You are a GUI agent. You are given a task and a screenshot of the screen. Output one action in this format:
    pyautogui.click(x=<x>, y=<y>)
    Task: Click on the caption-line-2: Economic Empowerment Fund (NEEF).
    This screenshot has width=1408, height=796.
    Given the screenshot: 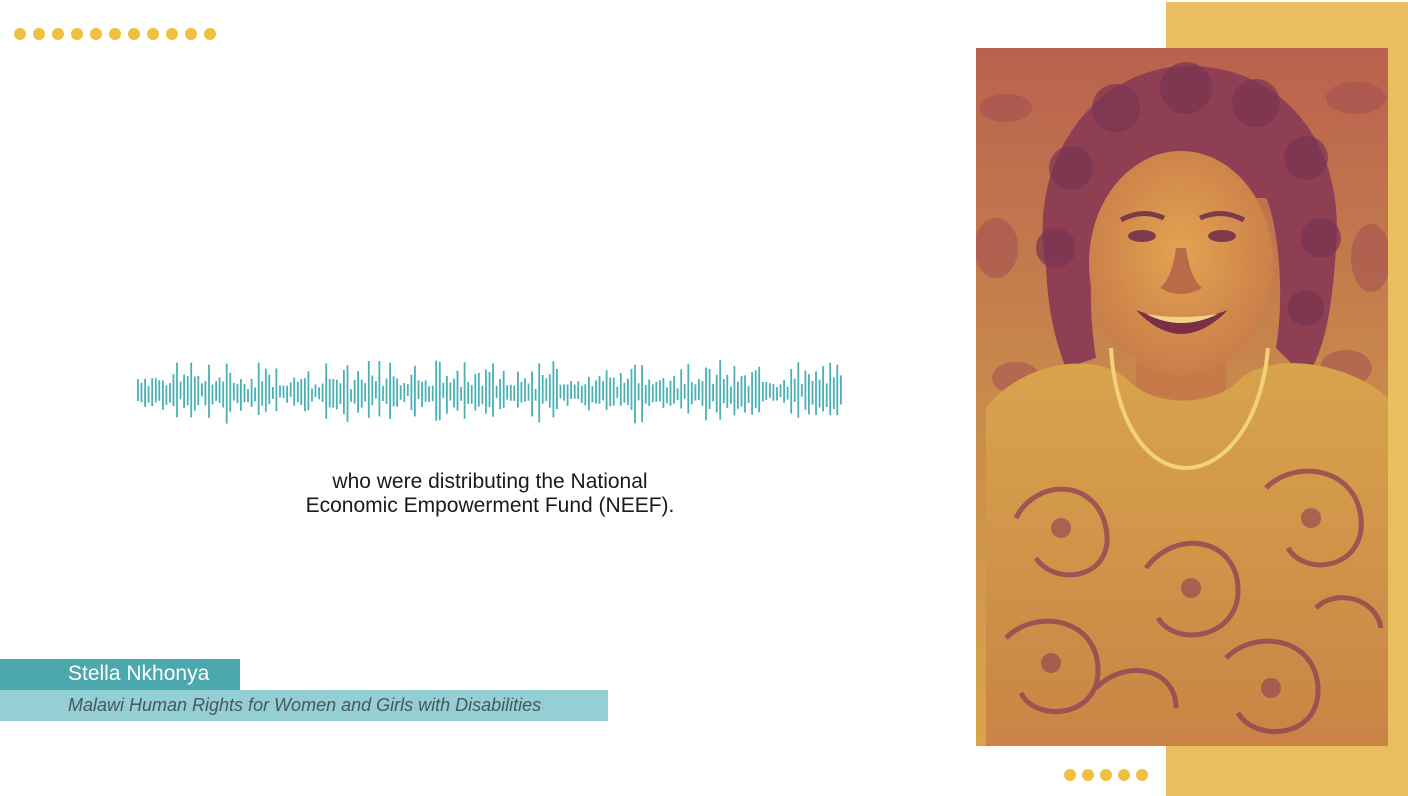 What is the action you would take?
    pyautogui.click(x=490, y=505)
    